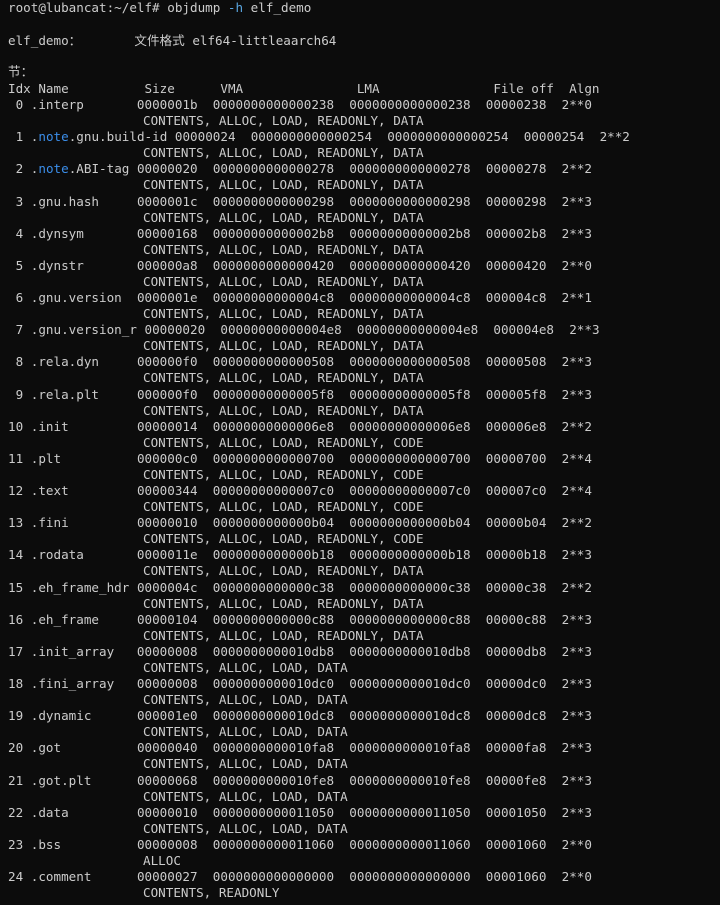 The image size is (720, 905). Describe the element at coordinates (516, 233) in the screenshot. I see `section-file-offset: 000002b8` at that location.